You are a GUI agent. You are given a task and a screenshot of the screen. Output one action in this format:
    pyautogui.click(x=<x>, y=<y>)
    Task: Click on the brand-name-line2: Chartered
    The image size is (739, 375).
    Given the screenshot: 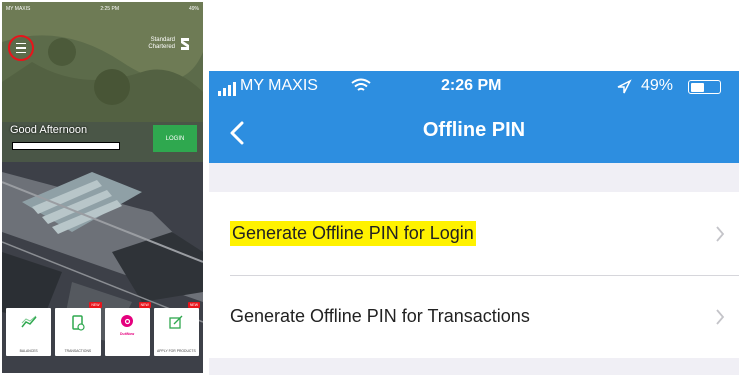 What is the action you would take?
    pyautogui.click(x=161, y=47)
    